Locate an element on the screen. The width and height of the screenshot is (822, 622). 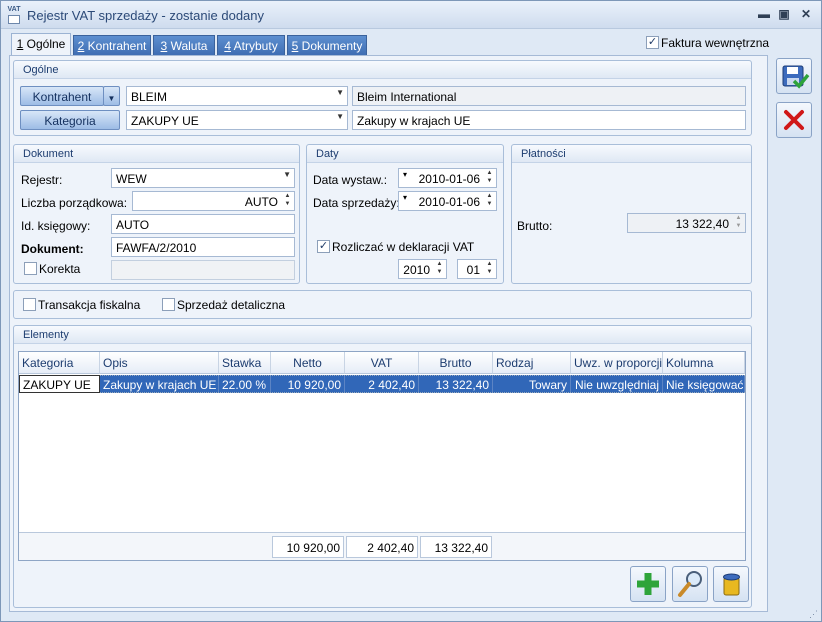
sprzedaz-detaliczna-checkbox is located at coordinates (168, 304).